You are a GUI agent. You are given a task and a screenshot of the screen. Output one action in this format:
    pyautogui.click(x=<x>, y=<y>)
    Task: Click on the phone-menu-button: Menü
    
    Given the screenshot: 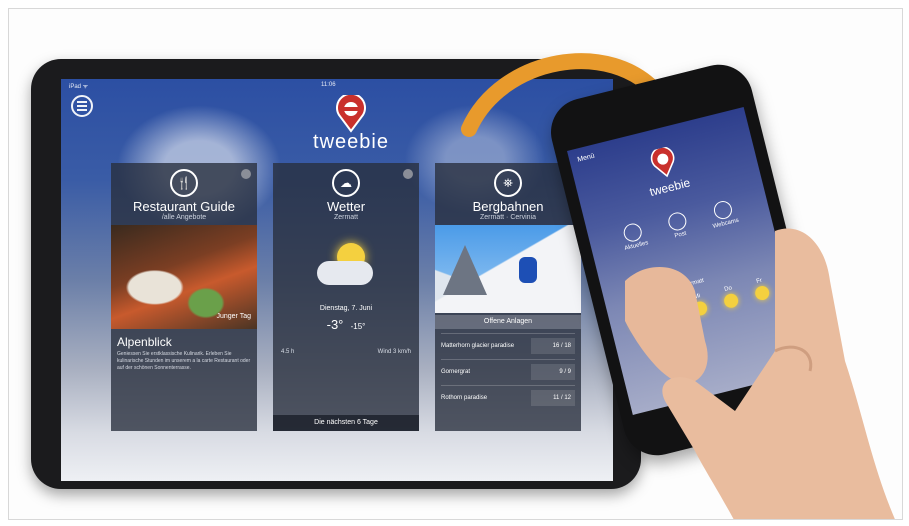 What is the action you would take?
    pyautogui.click(x=586, y=158)
    